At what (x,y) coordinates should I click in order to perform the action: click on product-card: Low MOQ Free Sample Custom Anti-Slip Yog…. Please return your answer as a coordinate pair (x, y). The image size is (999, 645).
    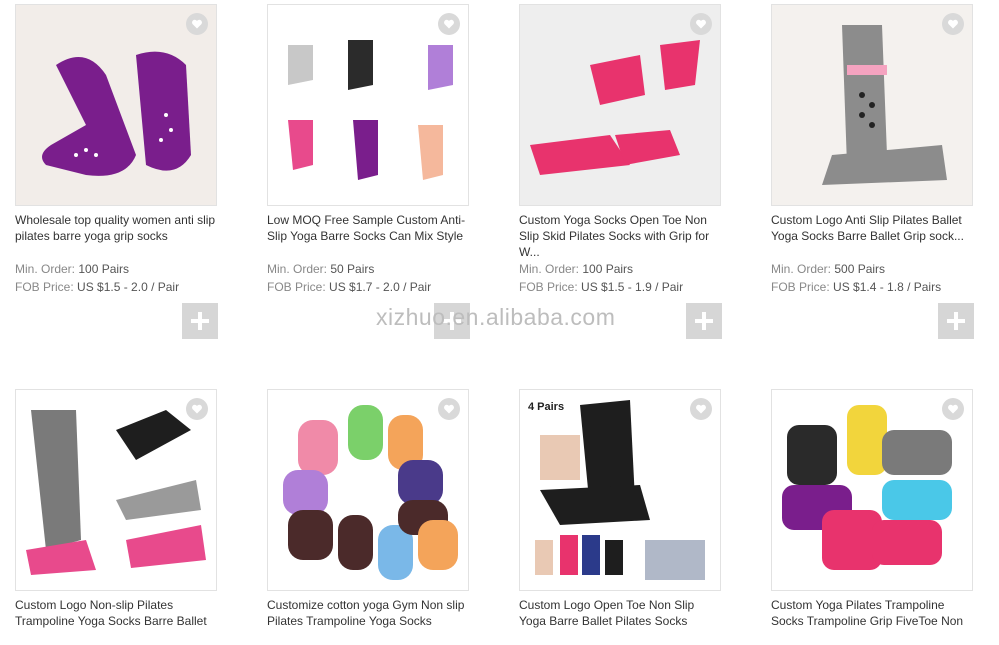
    Looking at the image, I should click on (368, 150).